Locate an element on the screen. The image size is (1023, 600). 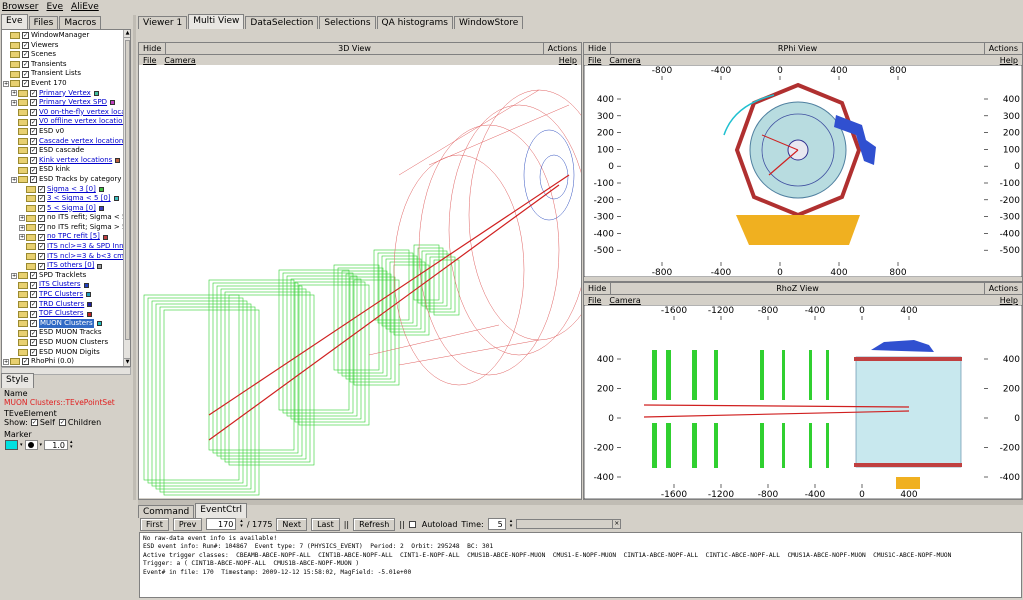
tree-item: ✓ ESD v0 is located at coordinates (62, 132).